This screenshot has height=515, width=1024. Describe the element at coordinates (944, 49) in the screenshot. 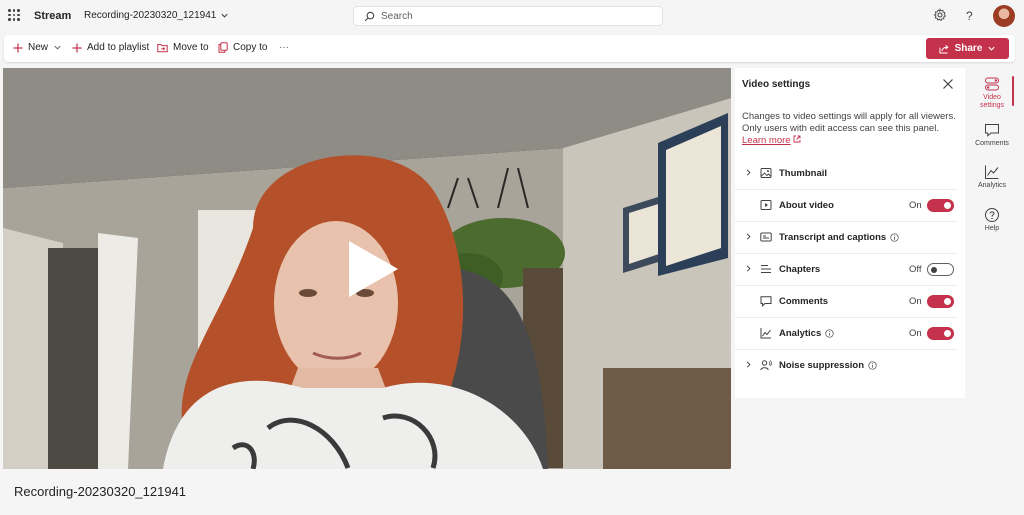

I see `share-icon` at that location.